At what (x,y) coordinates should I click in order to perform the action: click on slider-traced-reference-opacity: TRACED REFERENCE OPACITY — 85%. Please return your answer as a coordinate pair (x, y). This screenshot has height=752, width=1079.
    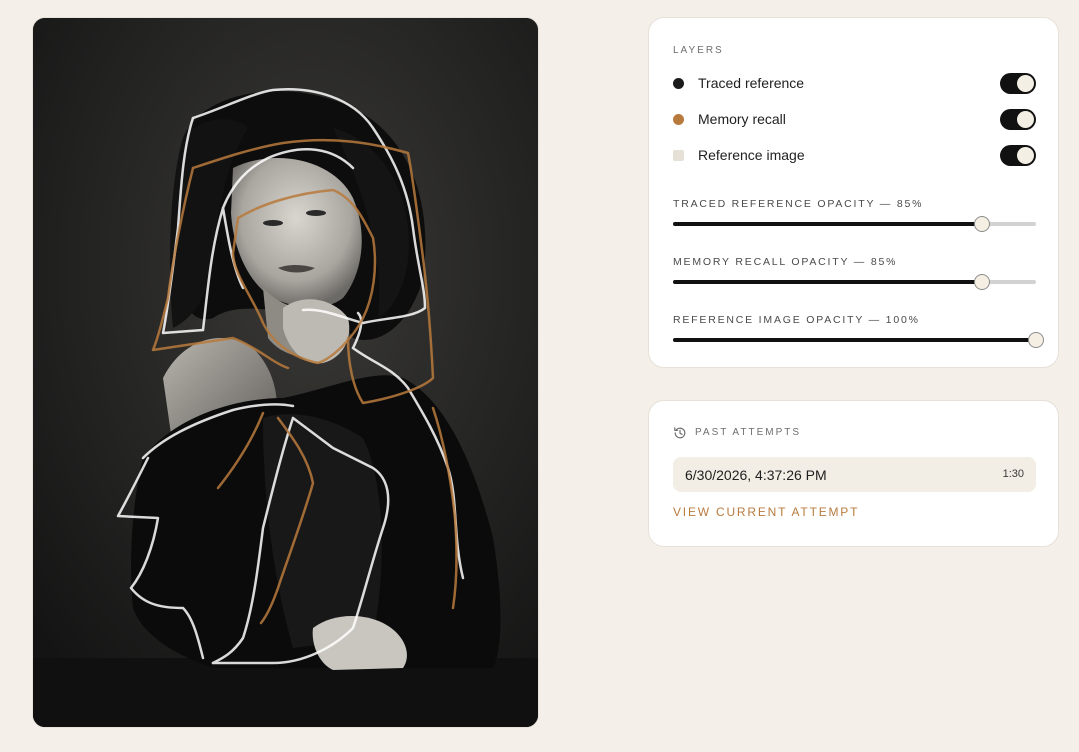
    Looking at the image, I should click on (854, 218).